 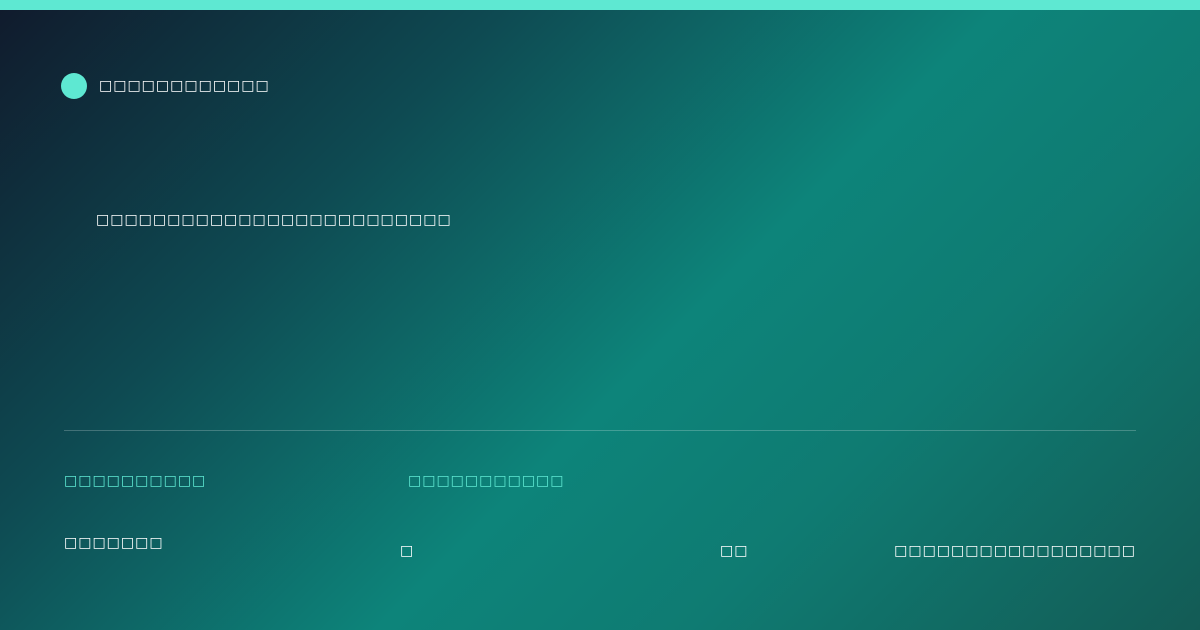 What do you see at coordinates (274, 220) in the screenshot?
I see `headline: □□□□□□□□□□□□□□□□□□□□□□□□□` at bounding box center [274, 220].